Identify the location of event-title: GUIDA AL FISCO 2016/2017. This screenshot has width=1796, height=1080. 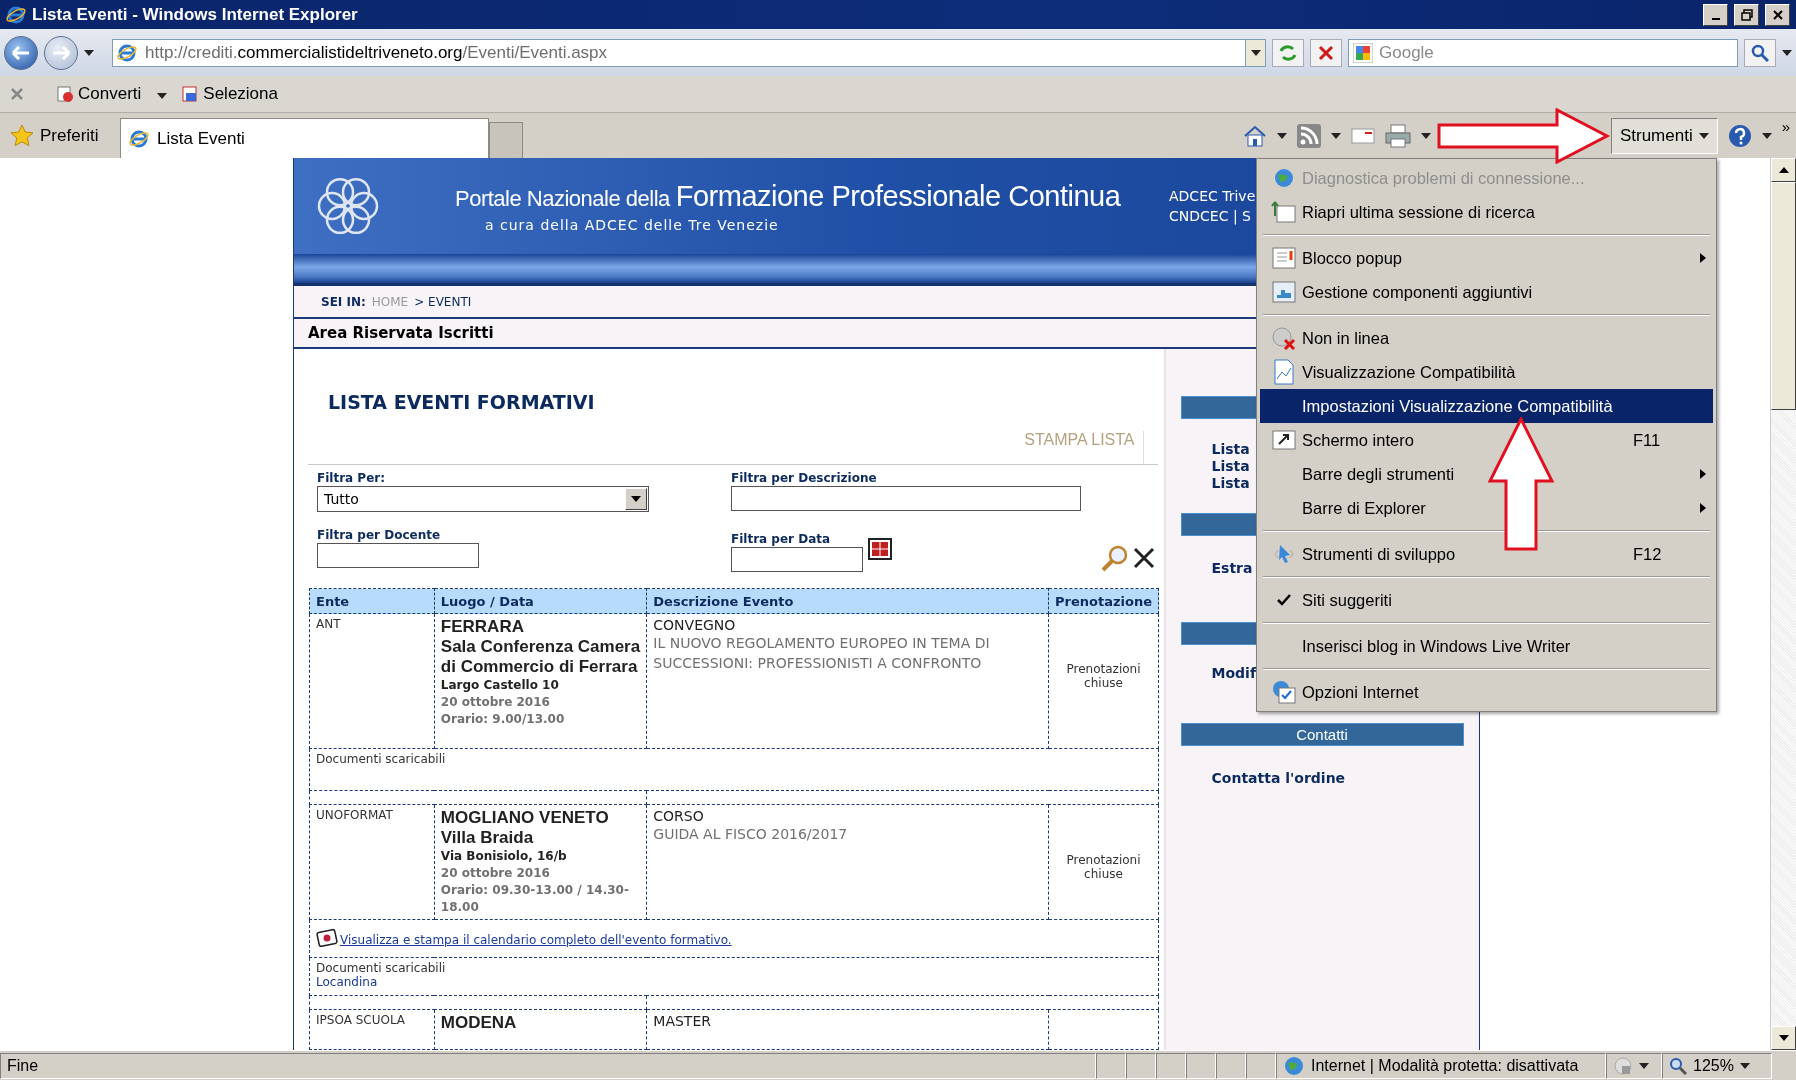
(751, 834).